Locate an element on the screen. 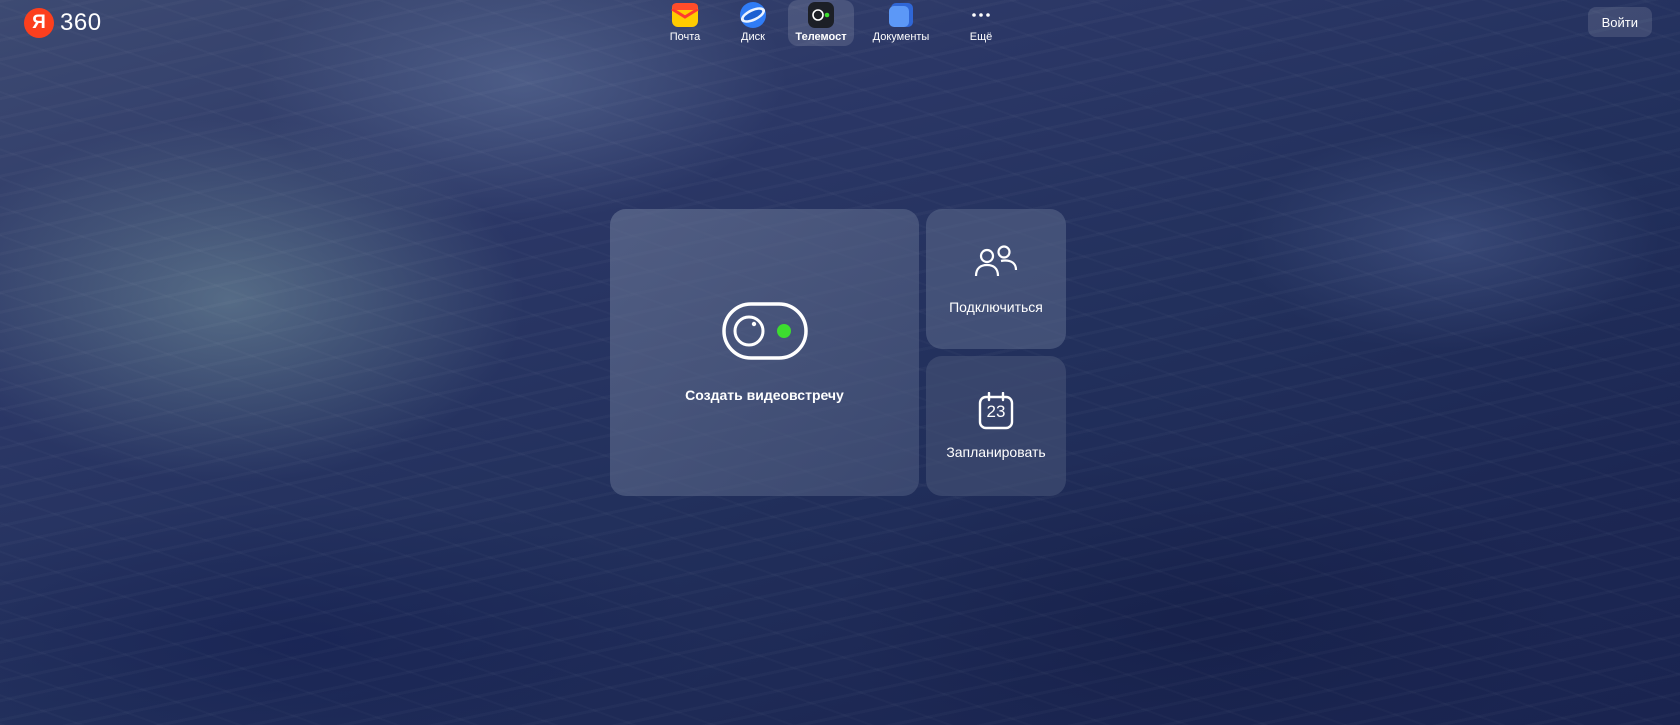  users-icon is located at coordinates (996, 264).